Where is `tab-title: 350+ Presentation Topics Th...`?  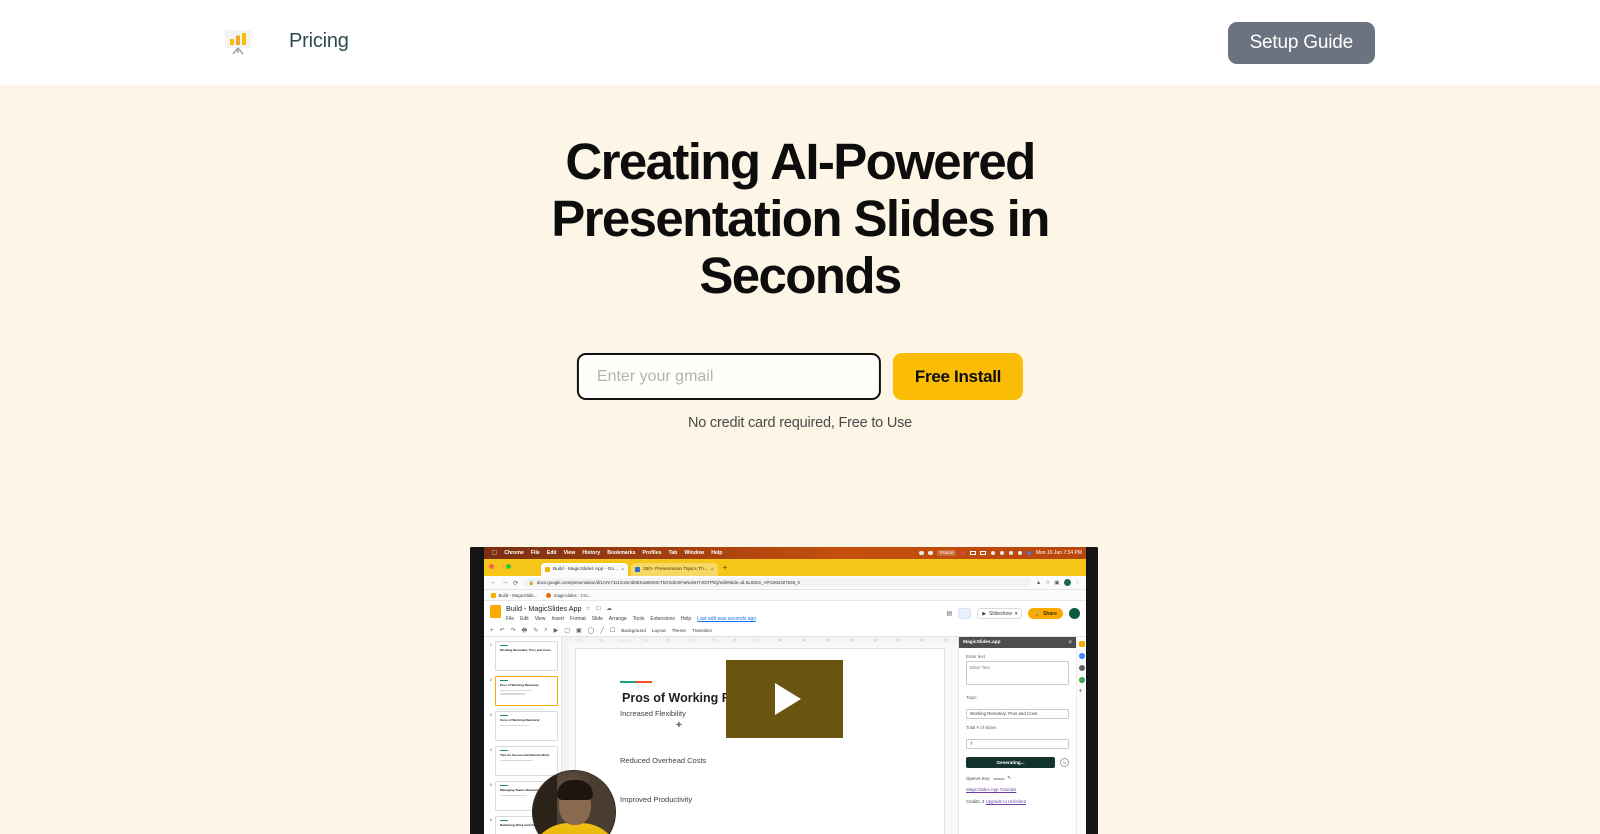 tab-title: 350+ Presentation Topics Th... is located at coordinates (675, 569).